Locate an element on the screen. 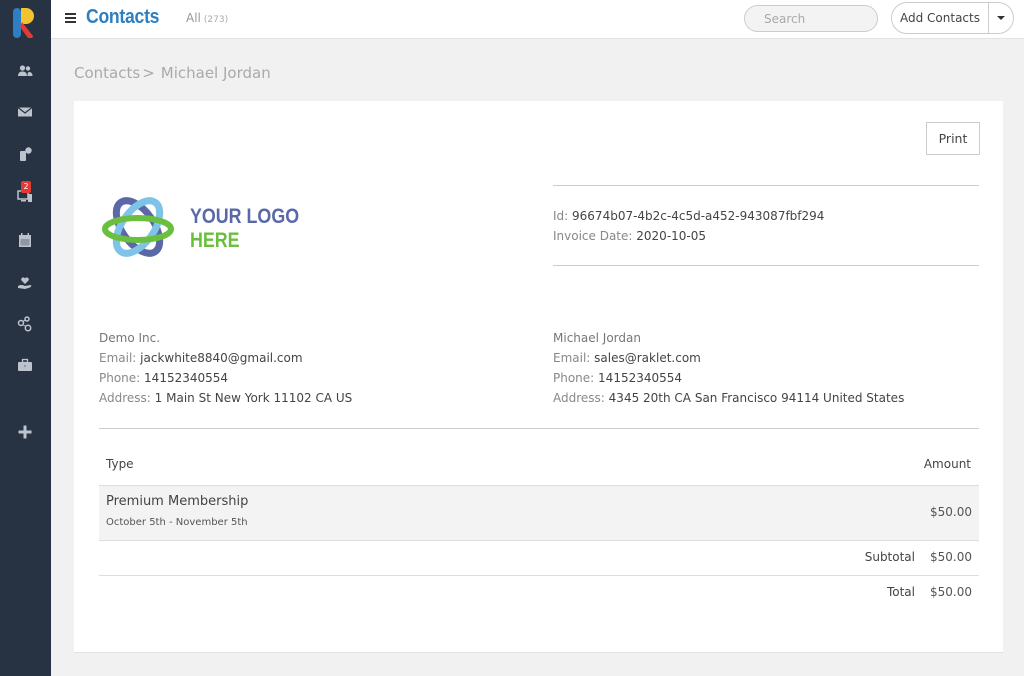 The height and width of the screenshot is (676, 1024). item-amount: $50.00 is located at coordinates (951, 512).